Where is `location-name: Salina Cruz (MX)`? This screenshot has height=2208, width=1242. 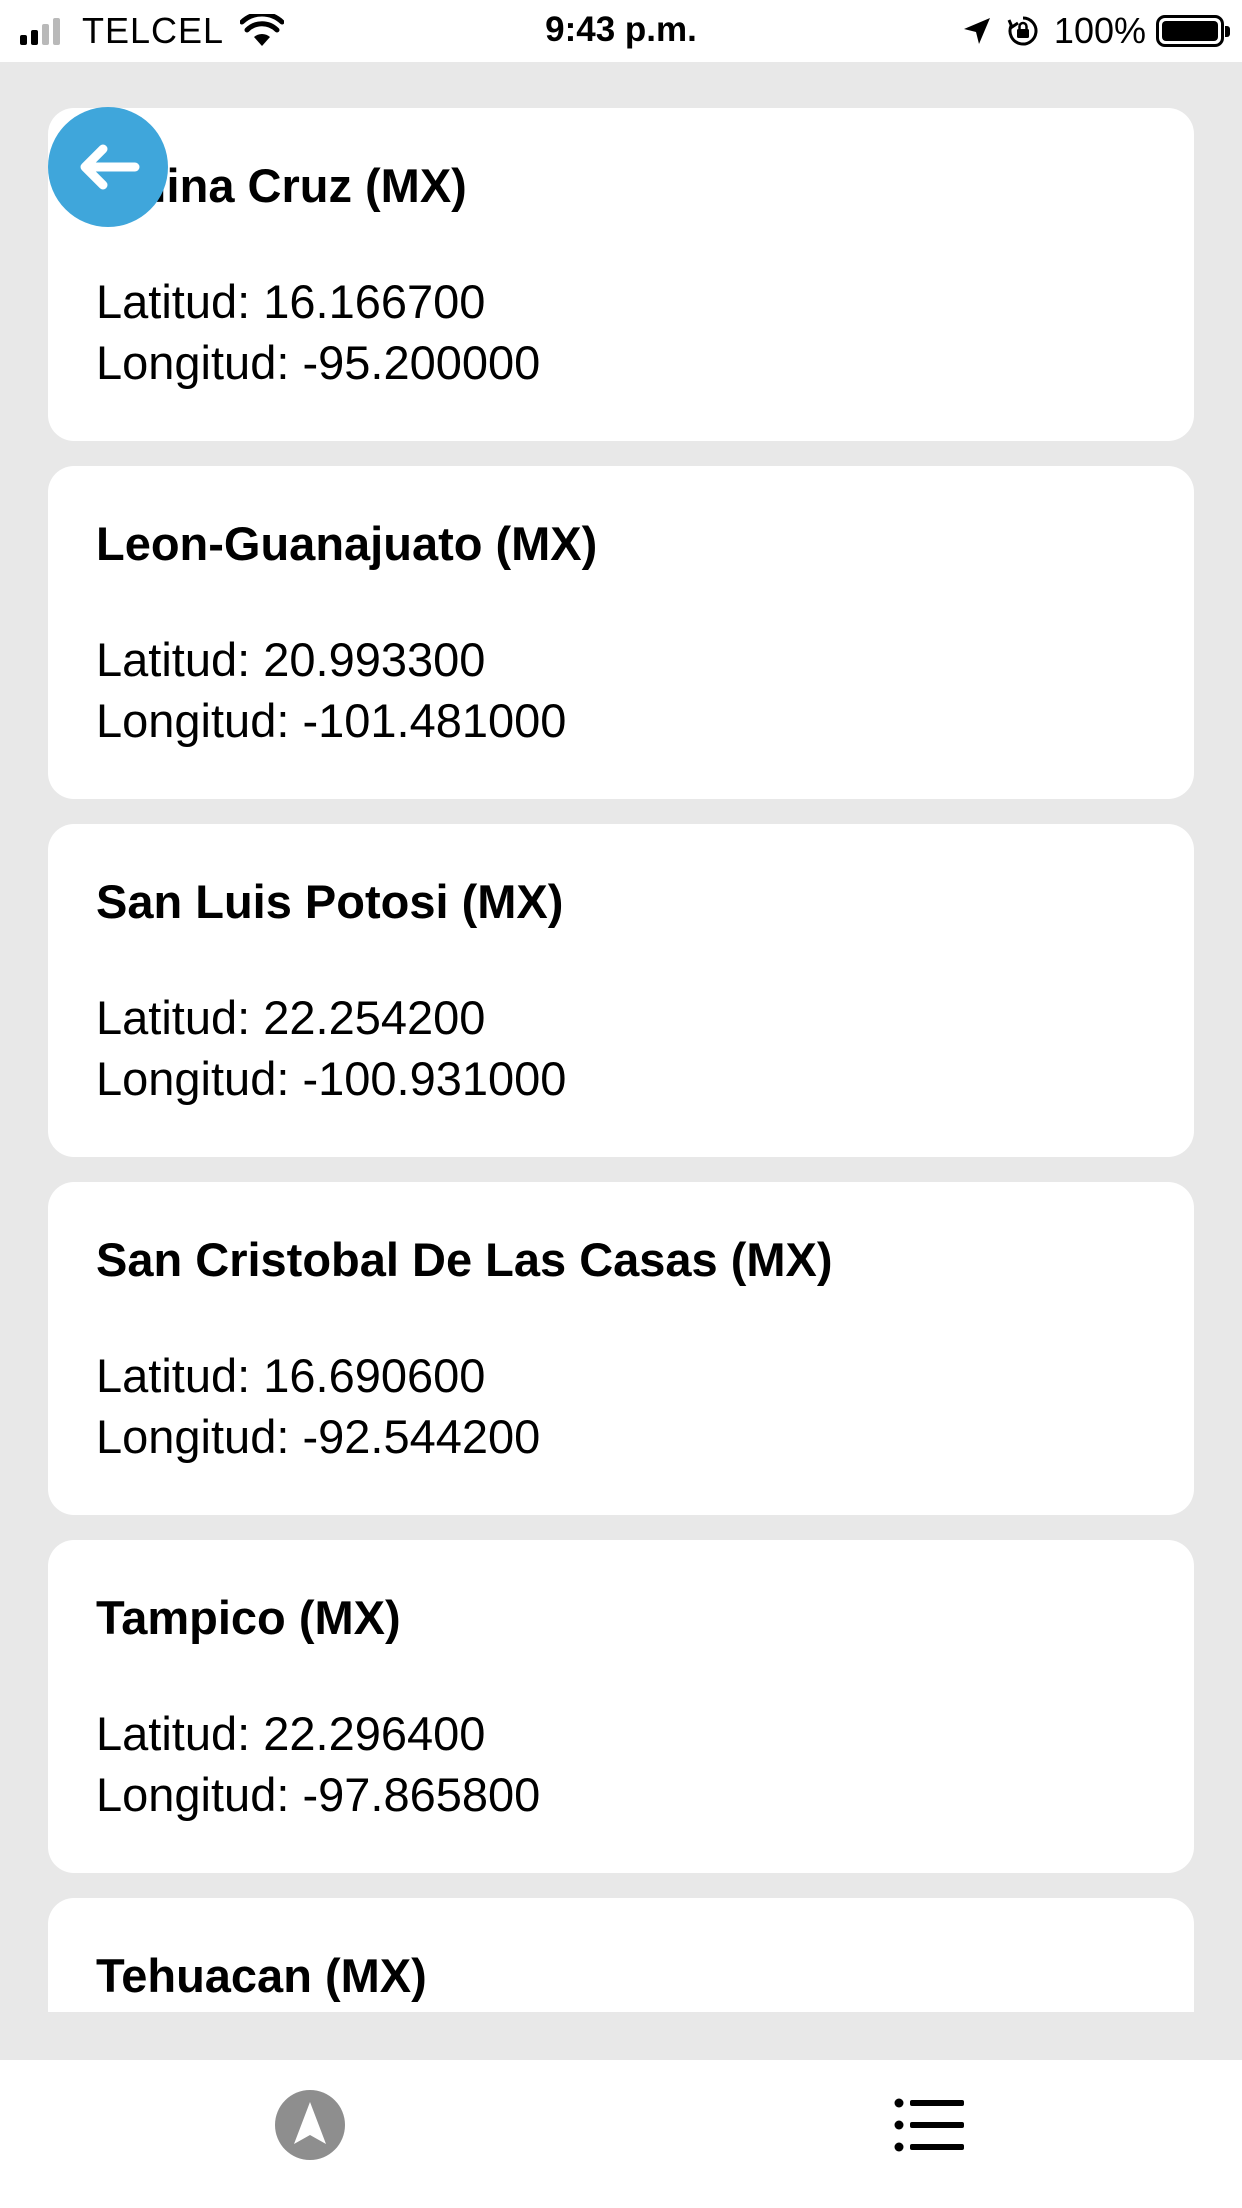
location-name: Salina Cruz (MX) is located at coordinates (281, 185).